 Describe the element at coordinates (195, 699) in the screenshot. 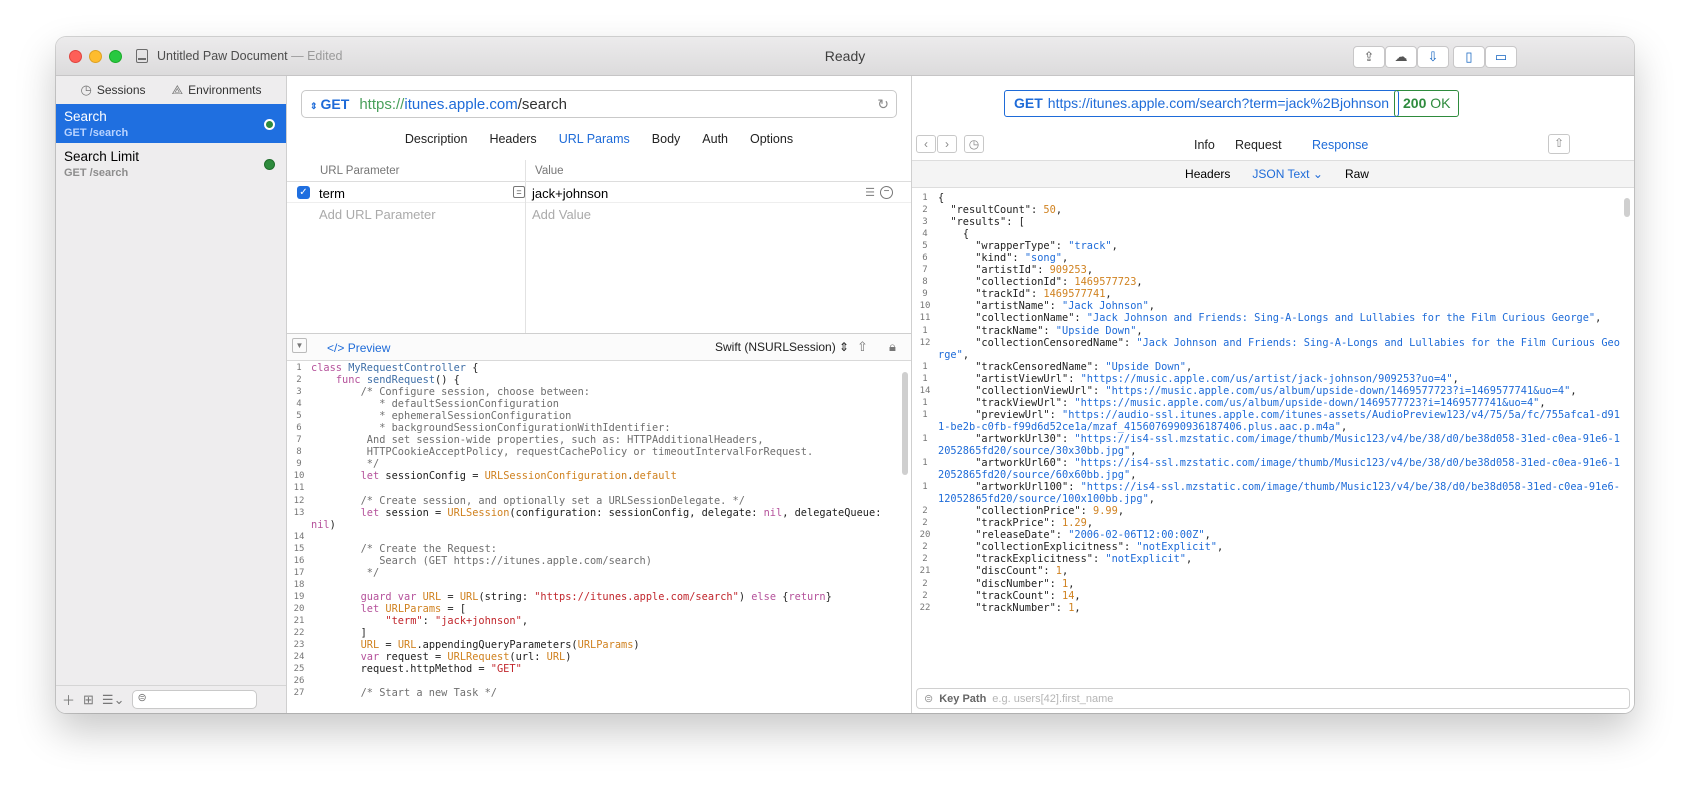

I see `sidebar-filter-input: ⊜` at that location.